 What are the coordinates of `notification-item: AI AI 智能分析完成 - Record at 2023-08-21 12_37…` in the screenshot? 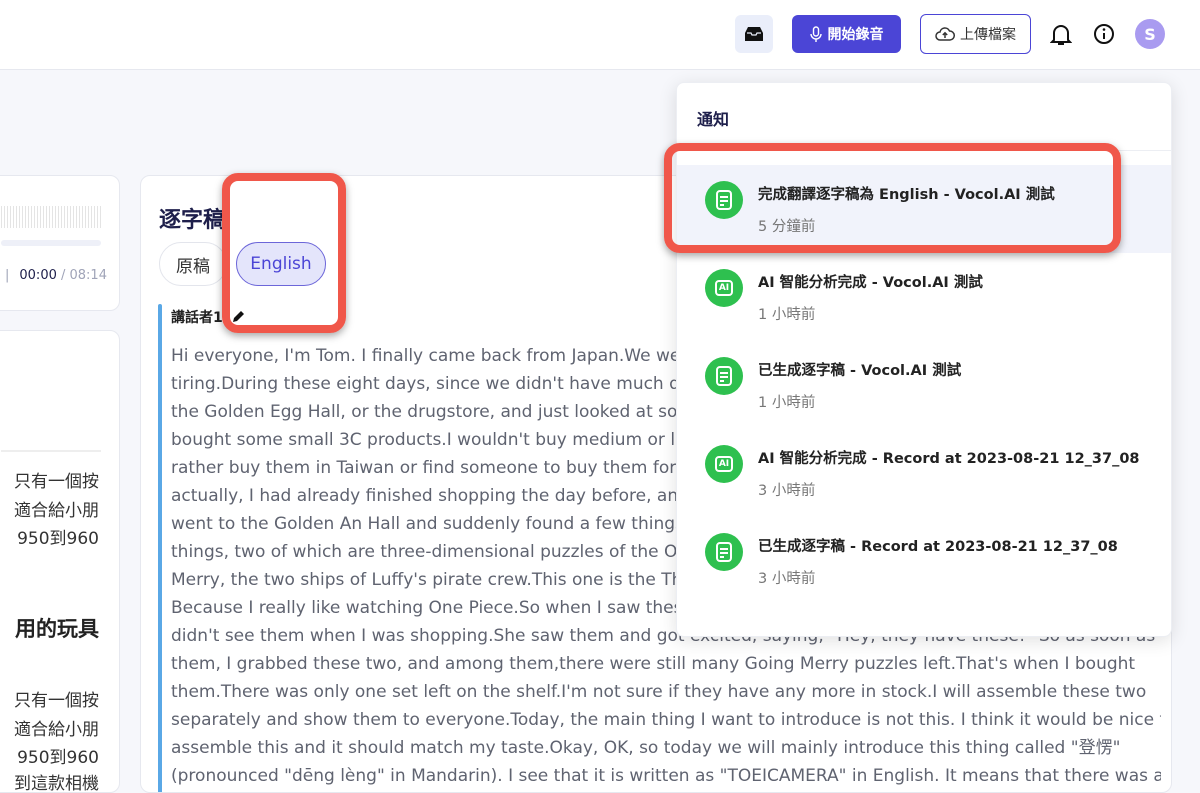 It's located at (924, 473).